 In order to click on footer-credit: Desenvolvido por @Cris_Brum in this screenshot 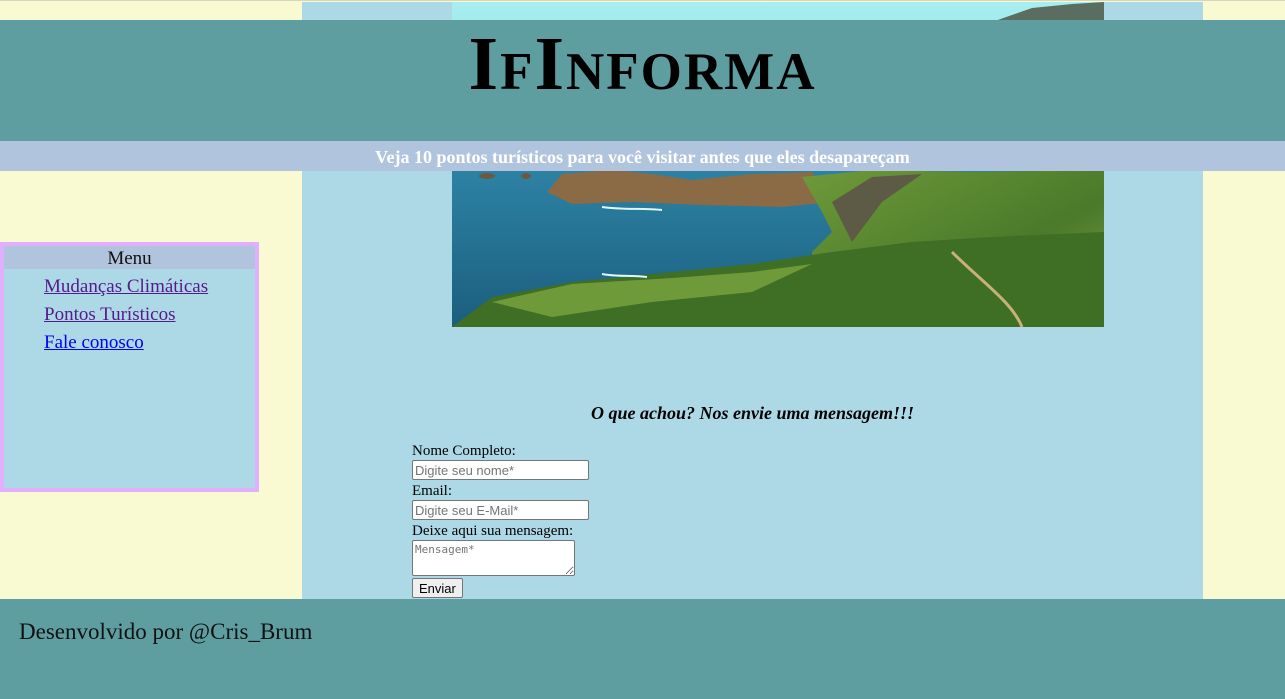, I will do `click(166, 631)`.